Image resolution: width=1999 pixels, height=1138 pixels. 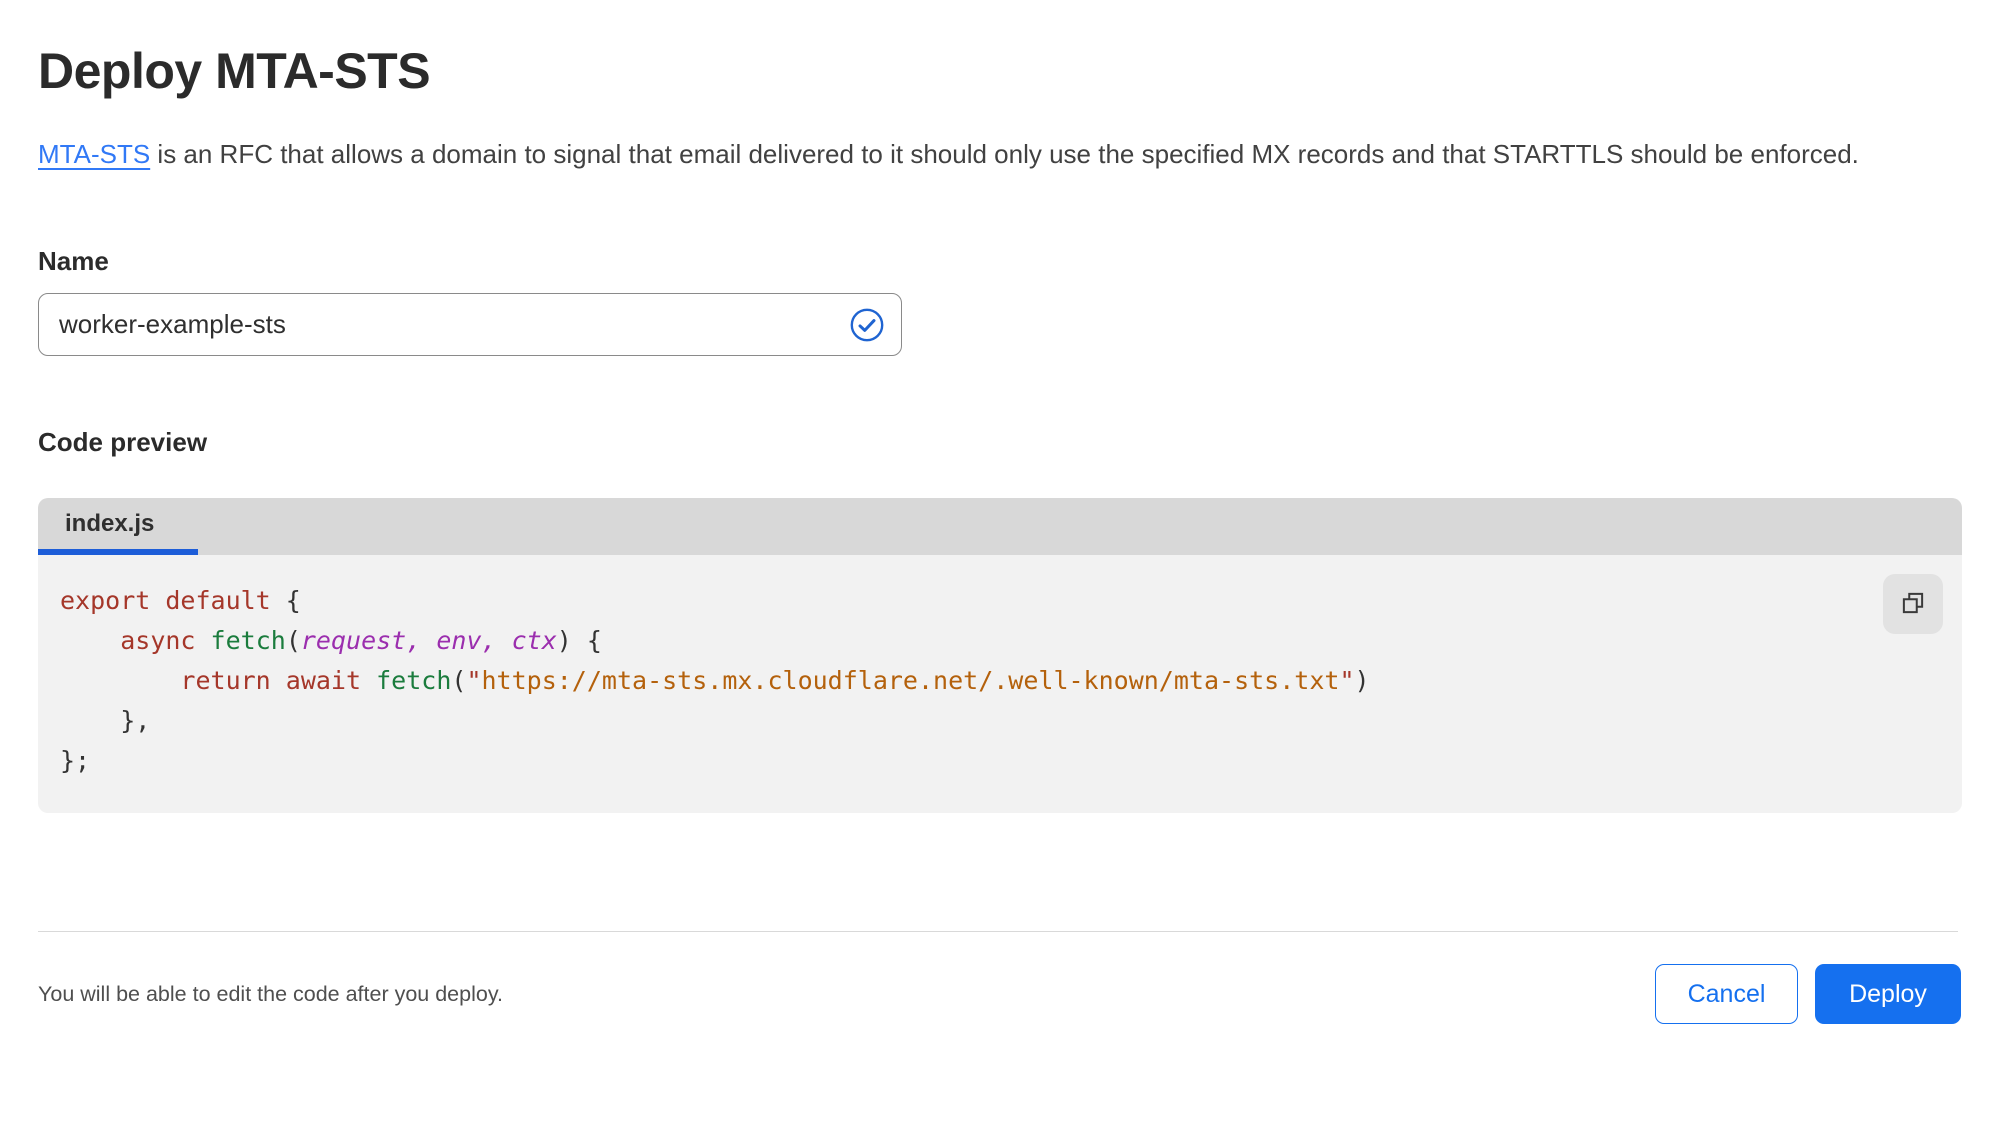 I want to click on page-title: Deploy MTA-STS, so click(x=234, y=71).